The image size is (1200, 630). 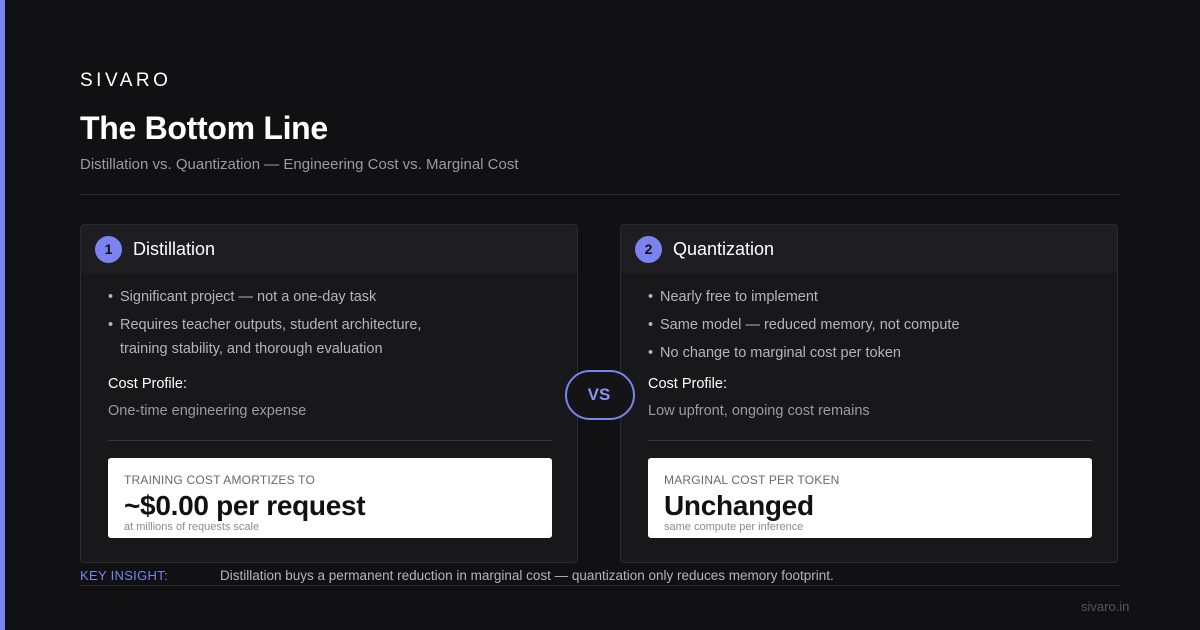 What do you see at coordinates (108, 249) in the screenshot?
I see `number-badge: 1` at bounding box center [108, 249].